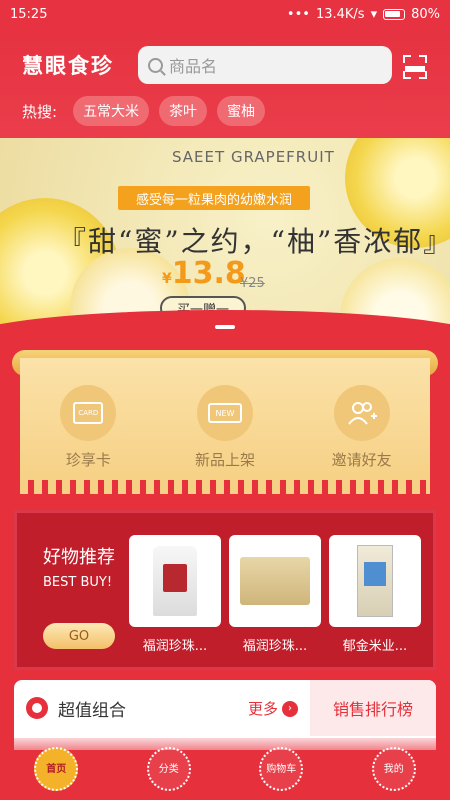  I want to click on feature-card: CARD 珍享卡, so click(88, 427).